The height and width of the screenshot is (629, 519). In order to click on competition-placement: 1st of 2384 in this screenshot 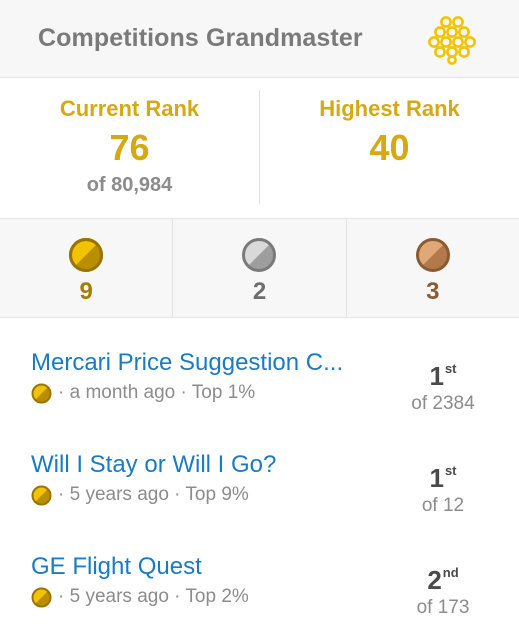, I will do `click(443, 381)`.